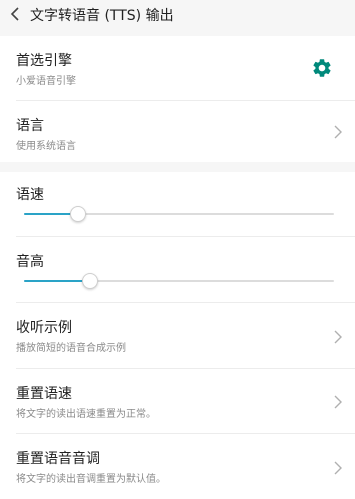 This screenshot has width=355, height=499. What do you see at coordinates (177, 131) in the screenshot?
I see `language-row: 语言 使用系统语言` at bounding box center [177, 131].